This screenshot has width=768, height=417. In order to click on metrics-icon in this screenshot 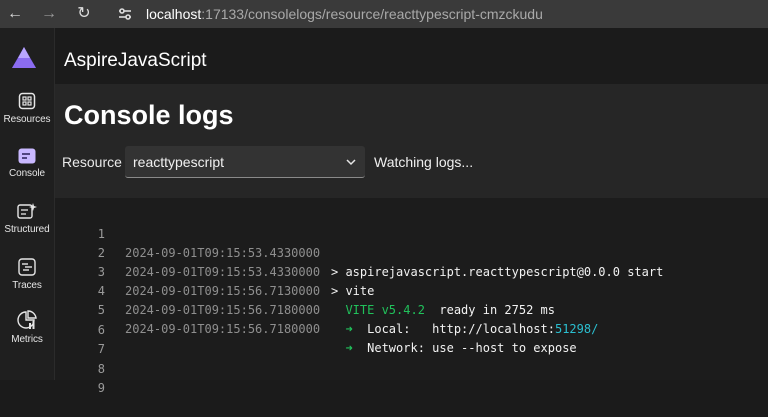, I will do `click(27, 319)`.